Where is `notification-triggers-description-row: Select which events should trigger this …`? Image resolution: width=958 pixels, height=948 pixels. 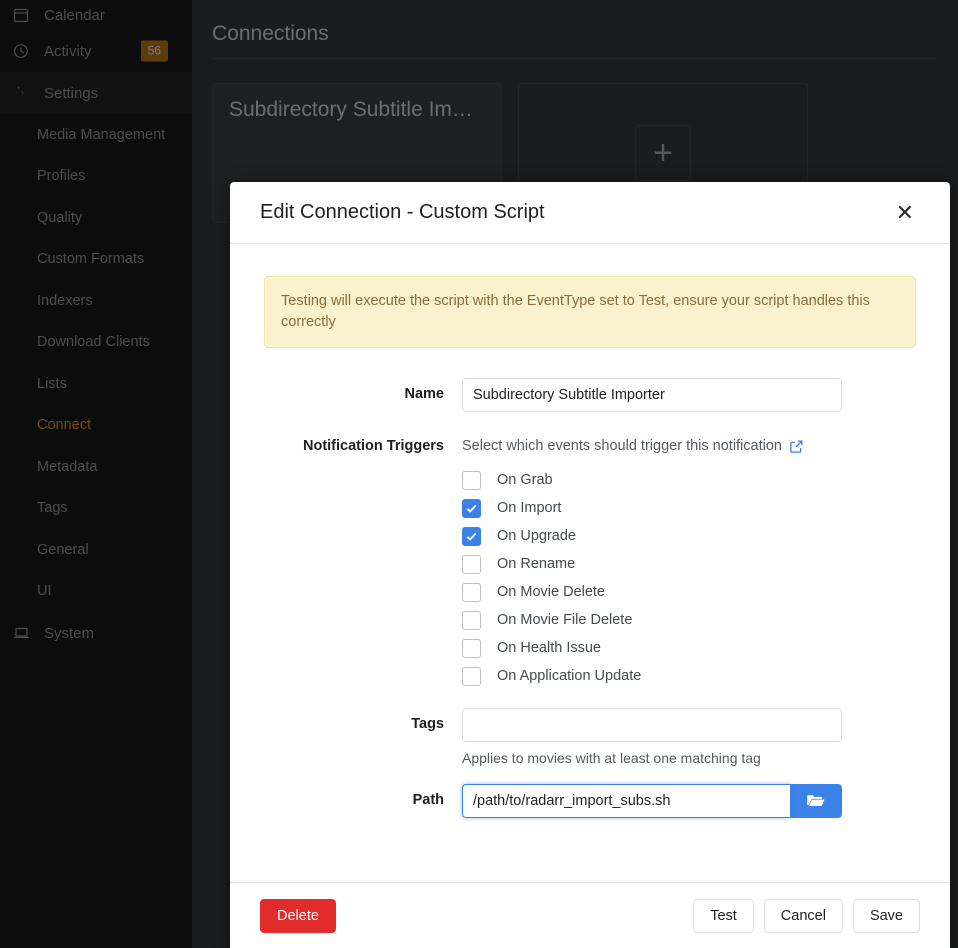 notification-triggers-description-row: Select which events should trigger this … is located at coordinates (689, 442).